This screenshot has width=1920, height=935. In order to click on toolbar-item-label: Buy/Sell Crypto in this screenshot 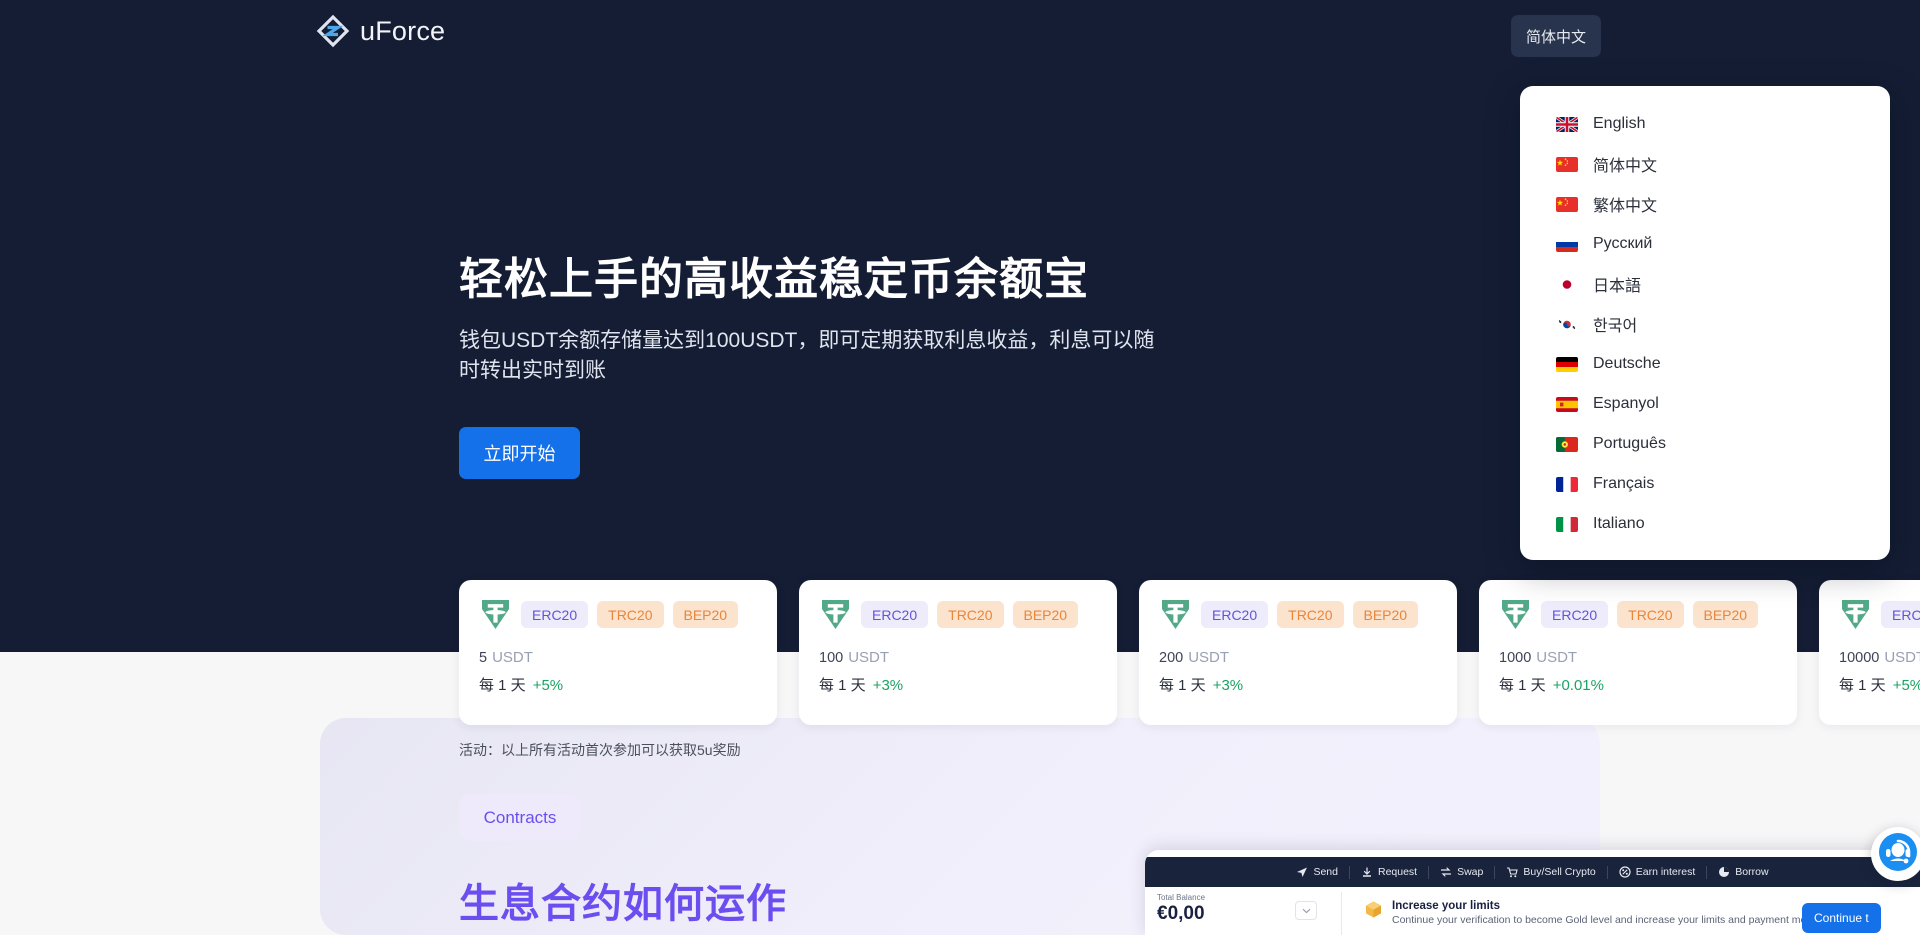, I will do `click(1559, 872)`.